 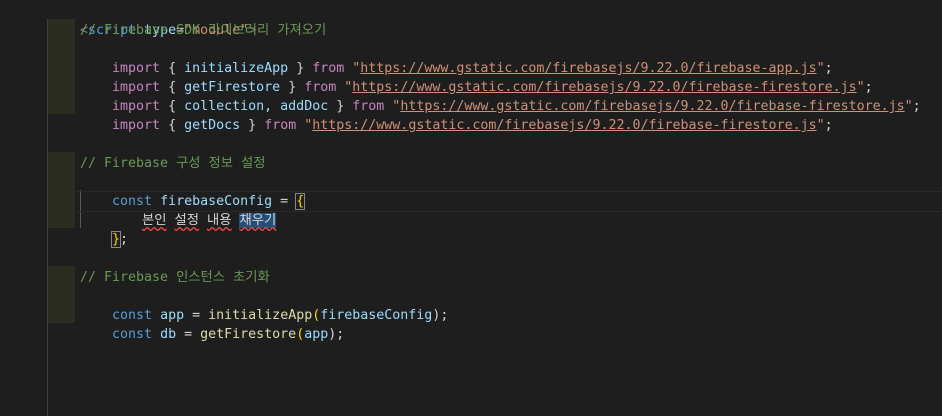 What do you see at coordinates (116, 239) in the screenshot?
I see `object-close-brace: }` at bounding box center [116, 239].